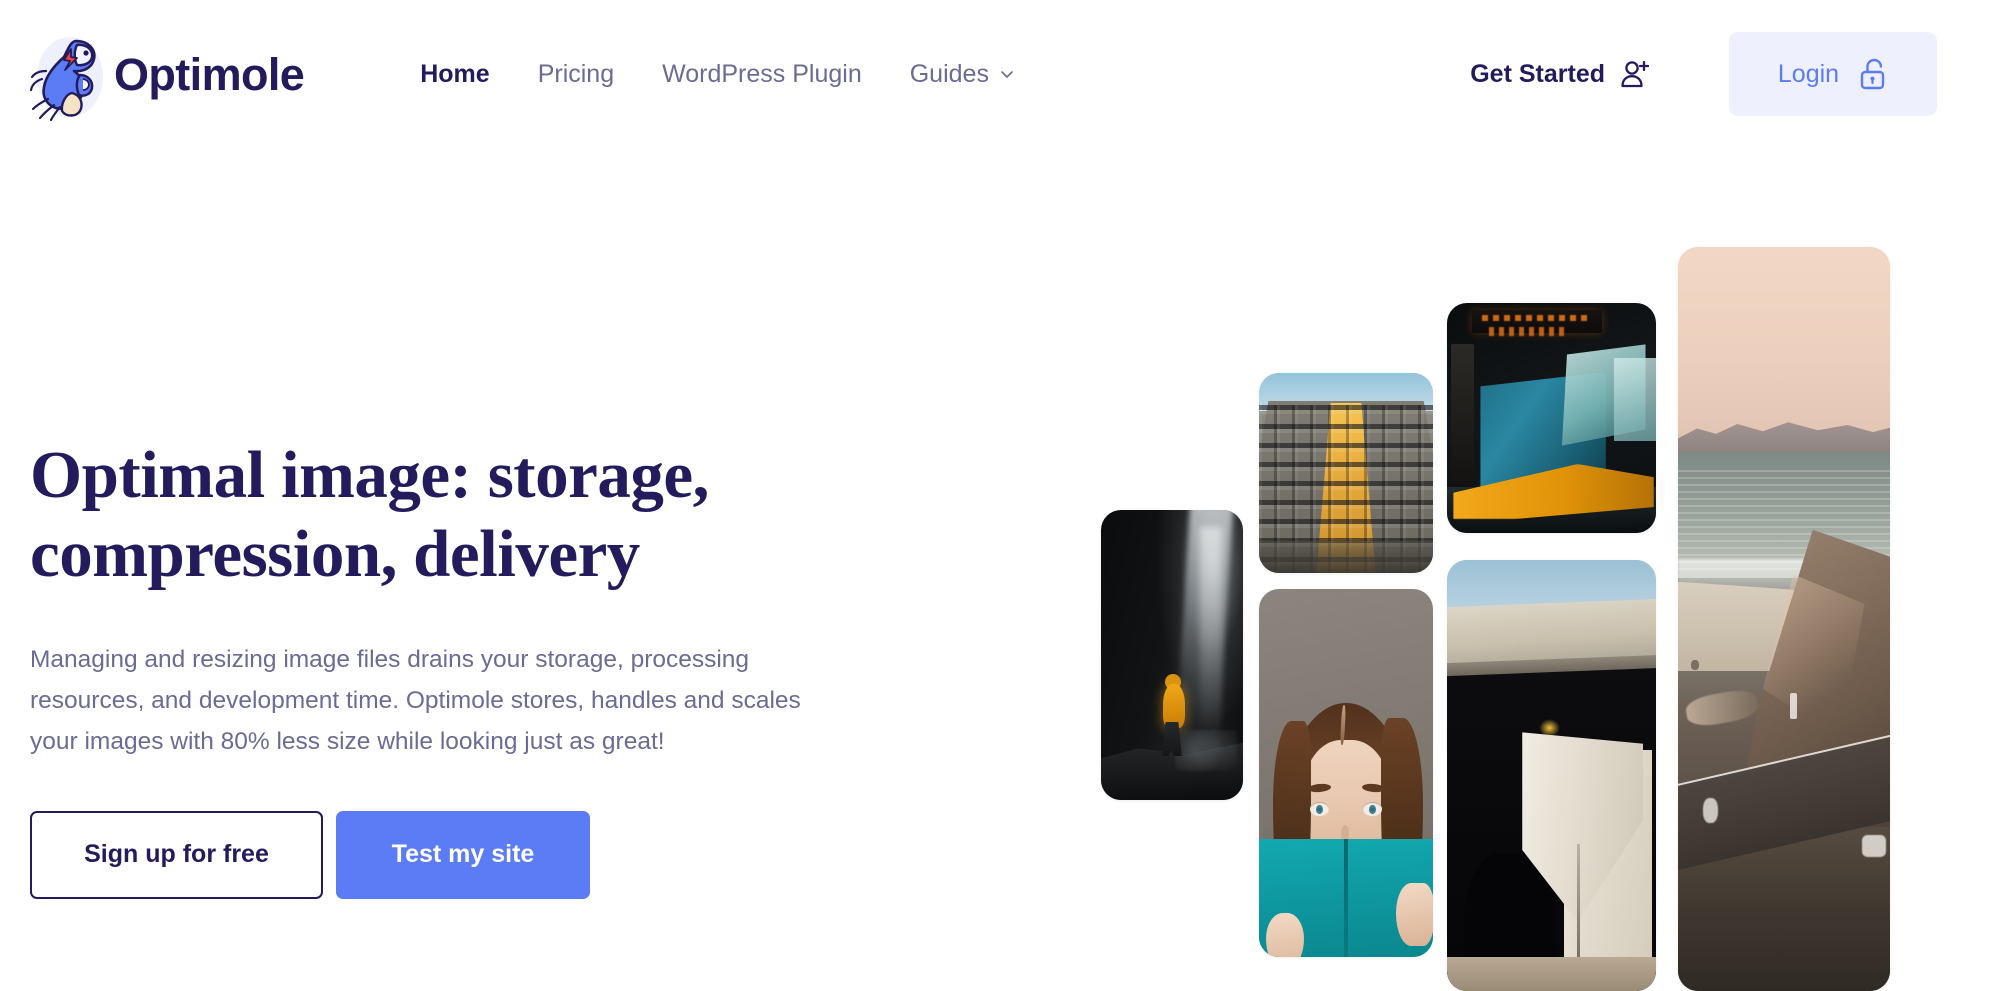  What do you see at coordinates (1007, 74) in the screenshot?
I see `chevron-down-icon` at bounding box center [1007, 74].